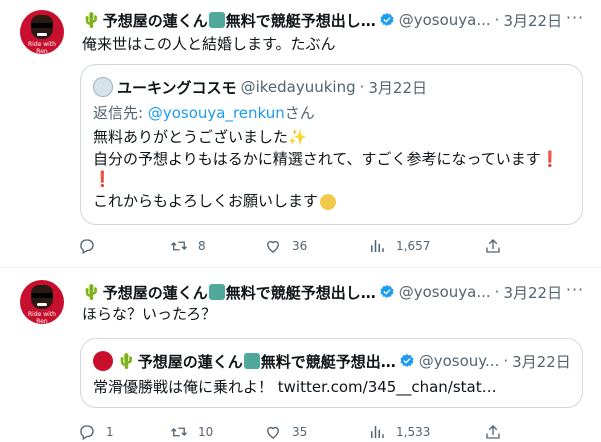 The image size is (601, 442). Describe the element at coordinates (299, 113) in the screenshot. I see `reply-suffix: さん` at that location.